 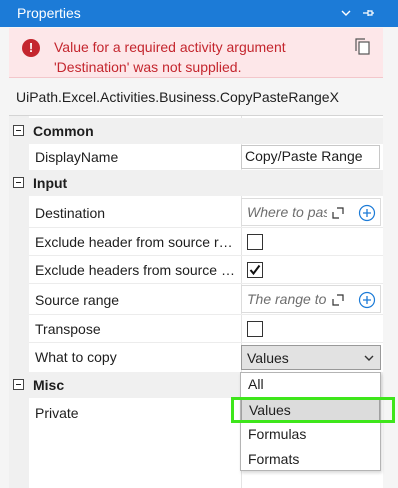 What do you see at coordinates (31, 48) in the screenshot?
I see `error-icon: !` at bounding box center [31, 48].